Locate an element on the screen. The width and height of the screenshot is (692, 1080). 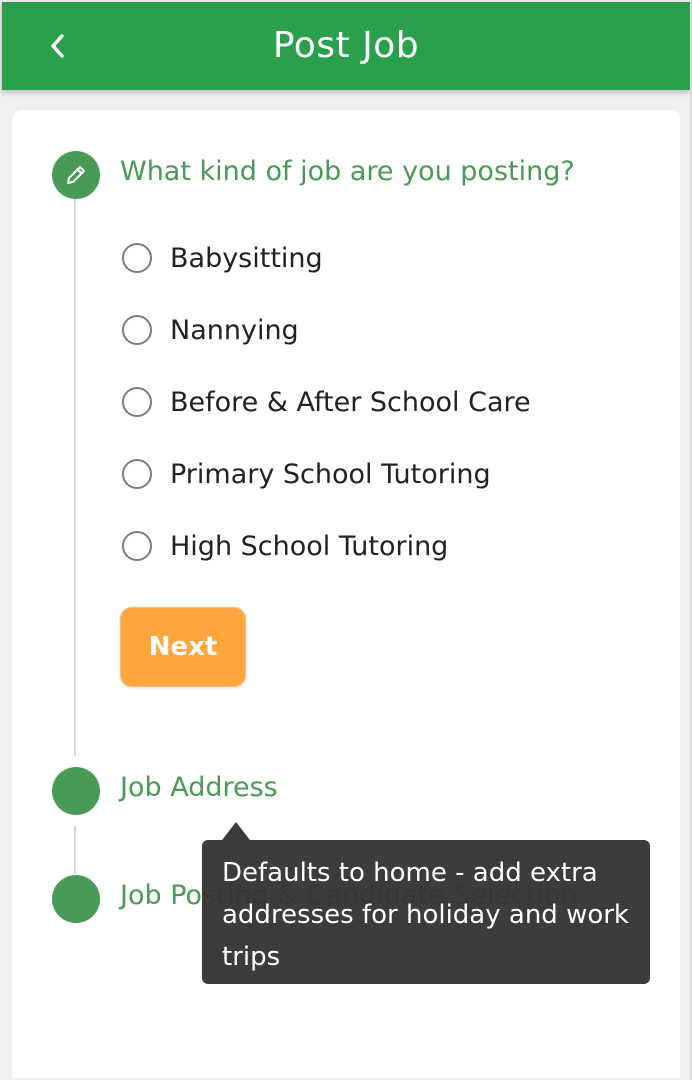
option-label: Nannying is located at coordinates (234, 330).